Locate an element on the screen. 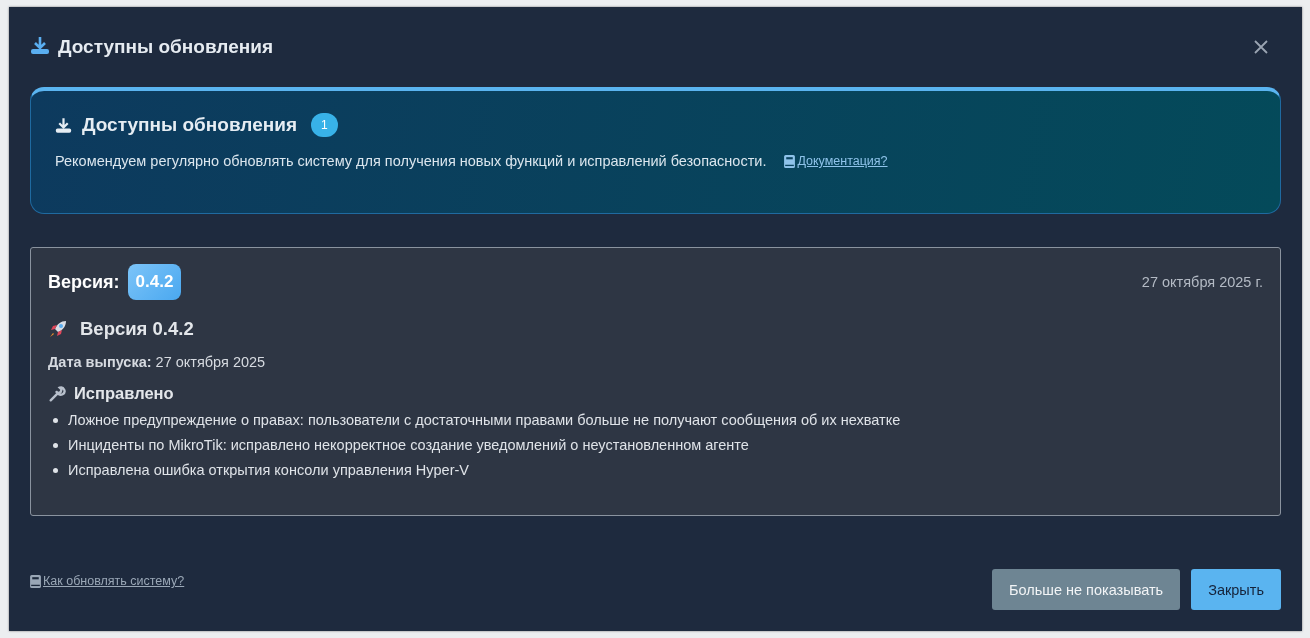 This screenshot has height=638, width=1310. release-date-line: Дата выпуска: 27 октября 2025 is located at coordinates (157, 362).